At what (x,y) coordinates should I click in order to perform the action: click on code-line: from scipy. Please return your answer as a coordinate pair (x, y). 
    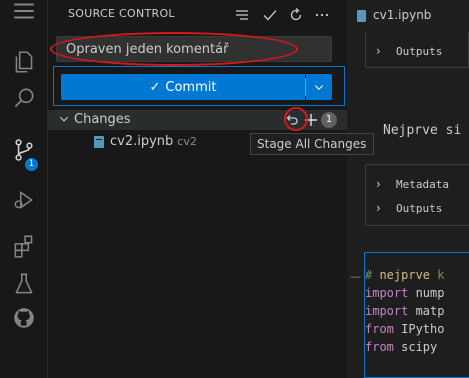
    Looking at the image, I should click on (401, 347).